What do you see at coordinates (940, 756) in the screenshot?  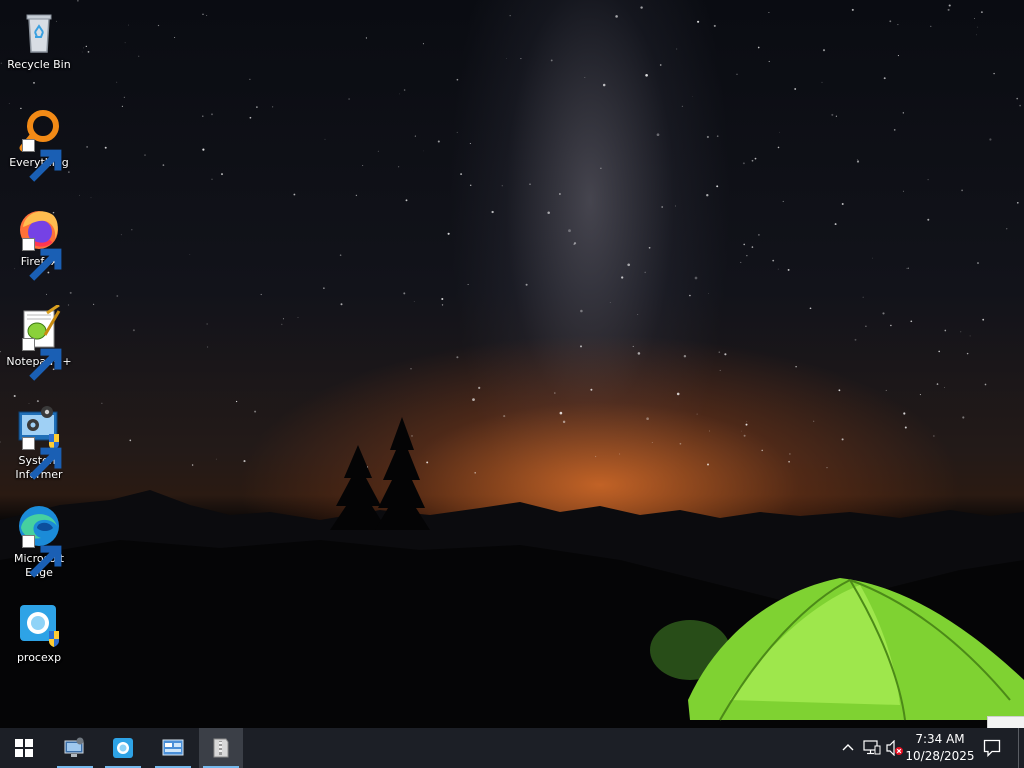 I see `clock-date: 10/28/2025` at bounding box center [940, 756].